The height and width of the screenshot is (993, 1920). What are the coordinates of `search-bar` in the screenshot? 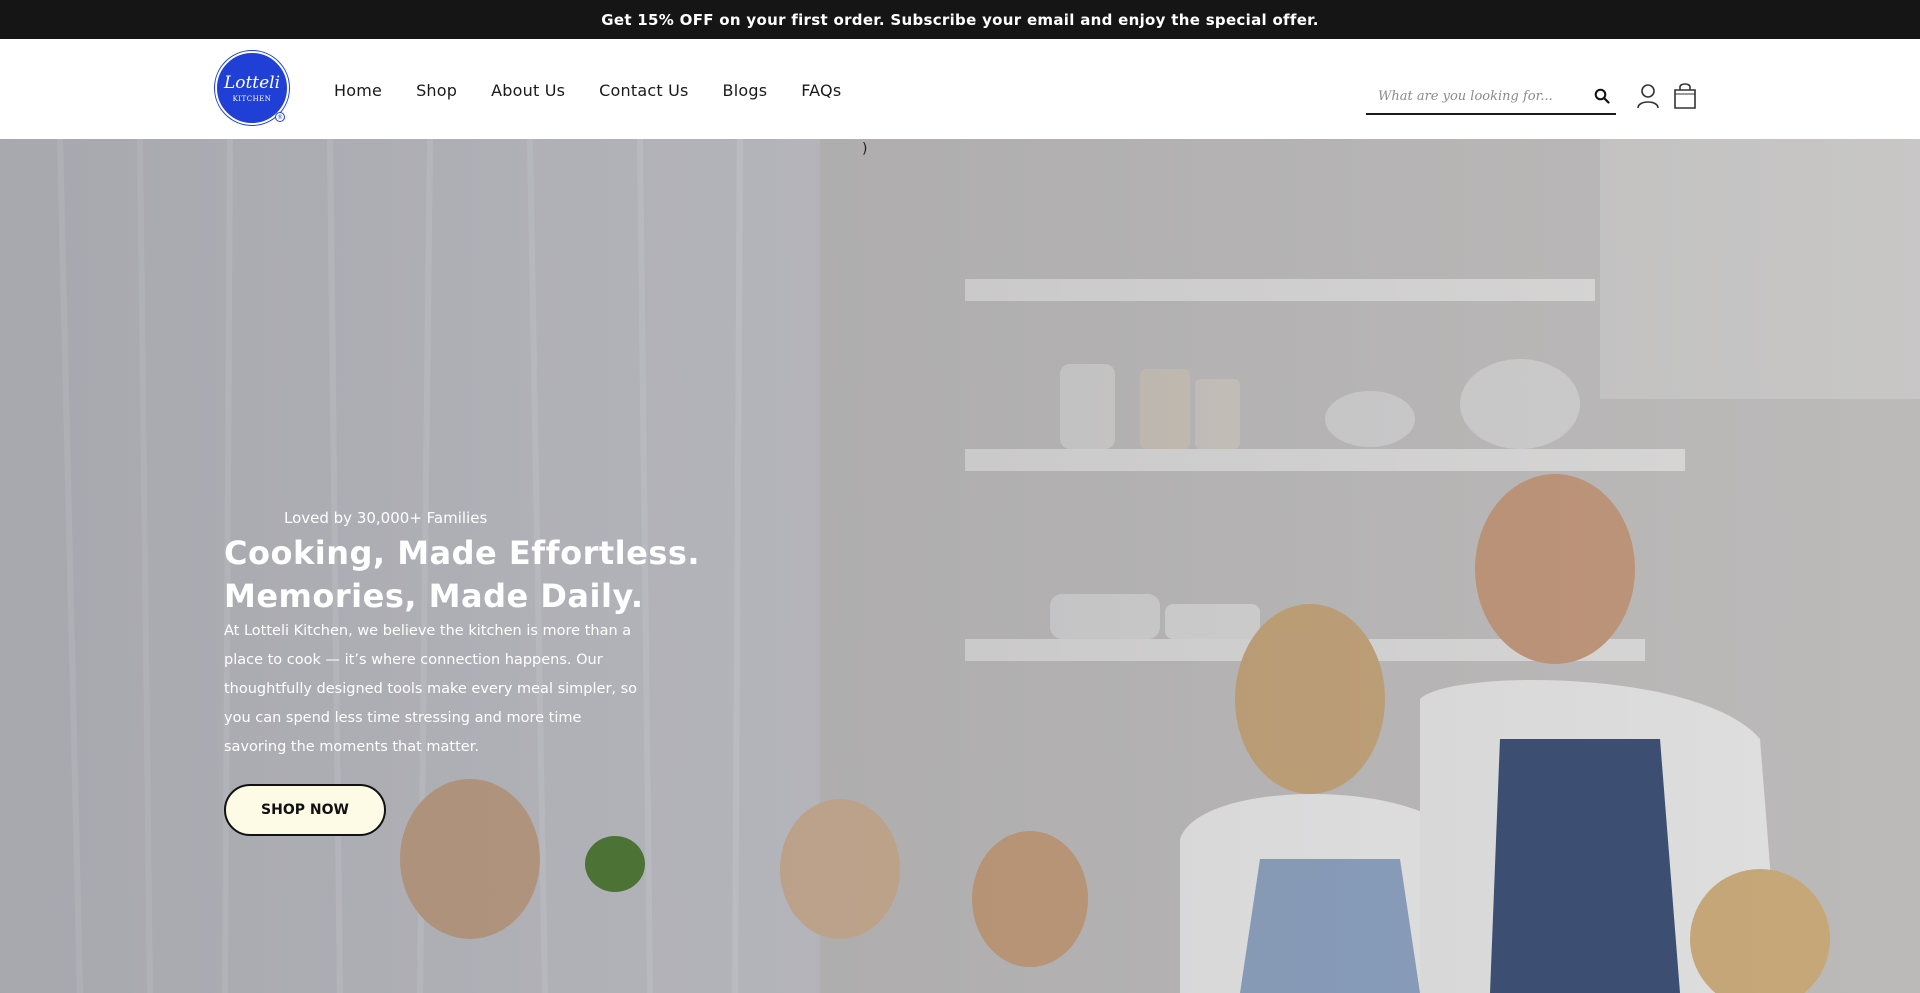 It's located at (1491, 97).